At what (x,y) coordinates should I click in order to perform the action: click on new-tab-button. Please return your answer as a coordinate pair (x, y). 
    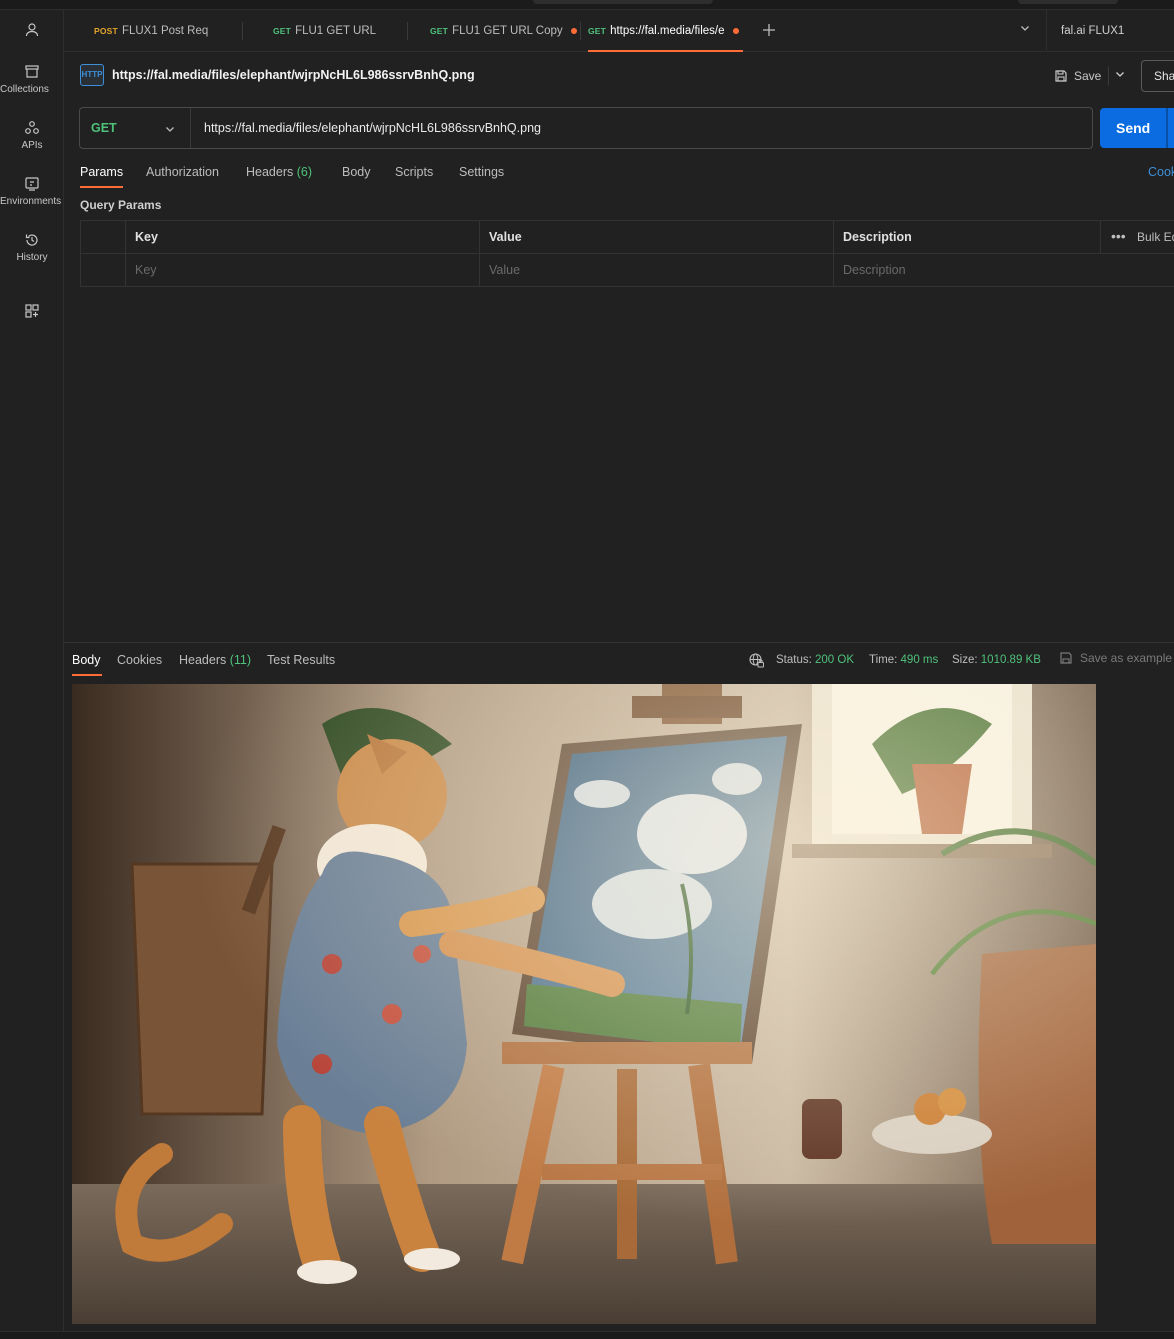
    Looking at the image, I should click on (769, 31).